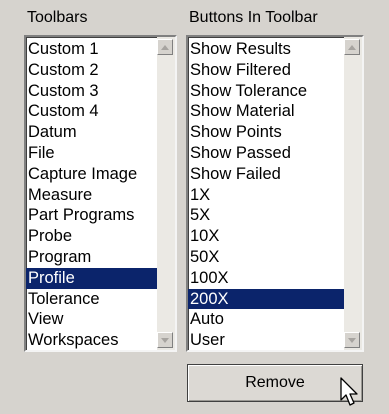  What do you see at coordinates (57, 17) in the screenshot?
I see `toolbars-caption: Toolbars` at bounding box center [57, 17].